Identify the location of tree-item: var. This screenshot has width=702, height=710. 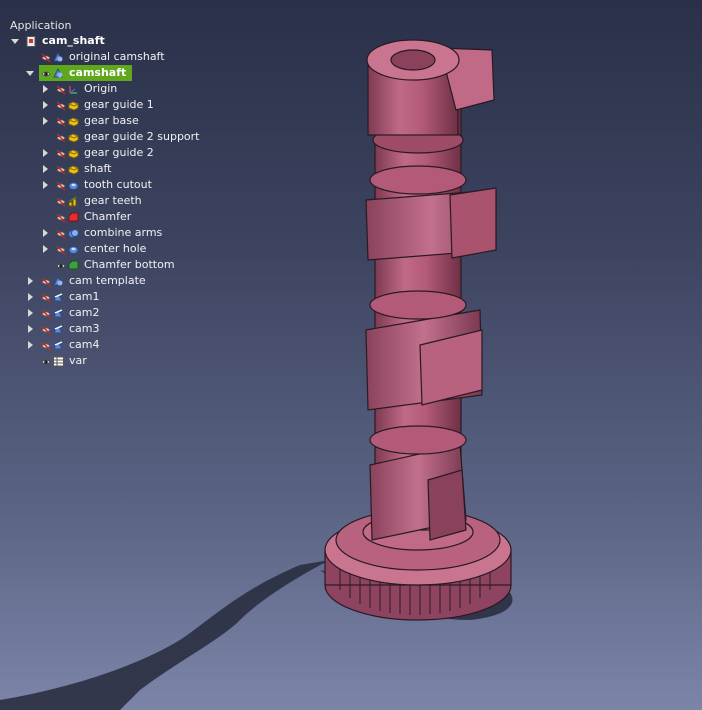
(130, 361).